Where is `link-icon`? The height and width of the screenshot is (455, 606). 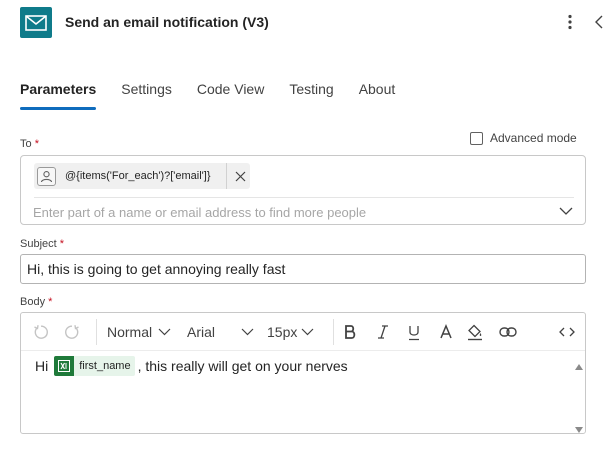
link-icon is located at coordinates (508, 332).